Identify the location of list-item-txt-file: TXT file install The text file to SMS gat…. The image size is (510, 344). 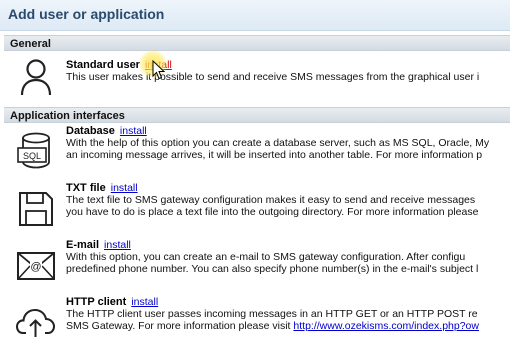
(255, 206).